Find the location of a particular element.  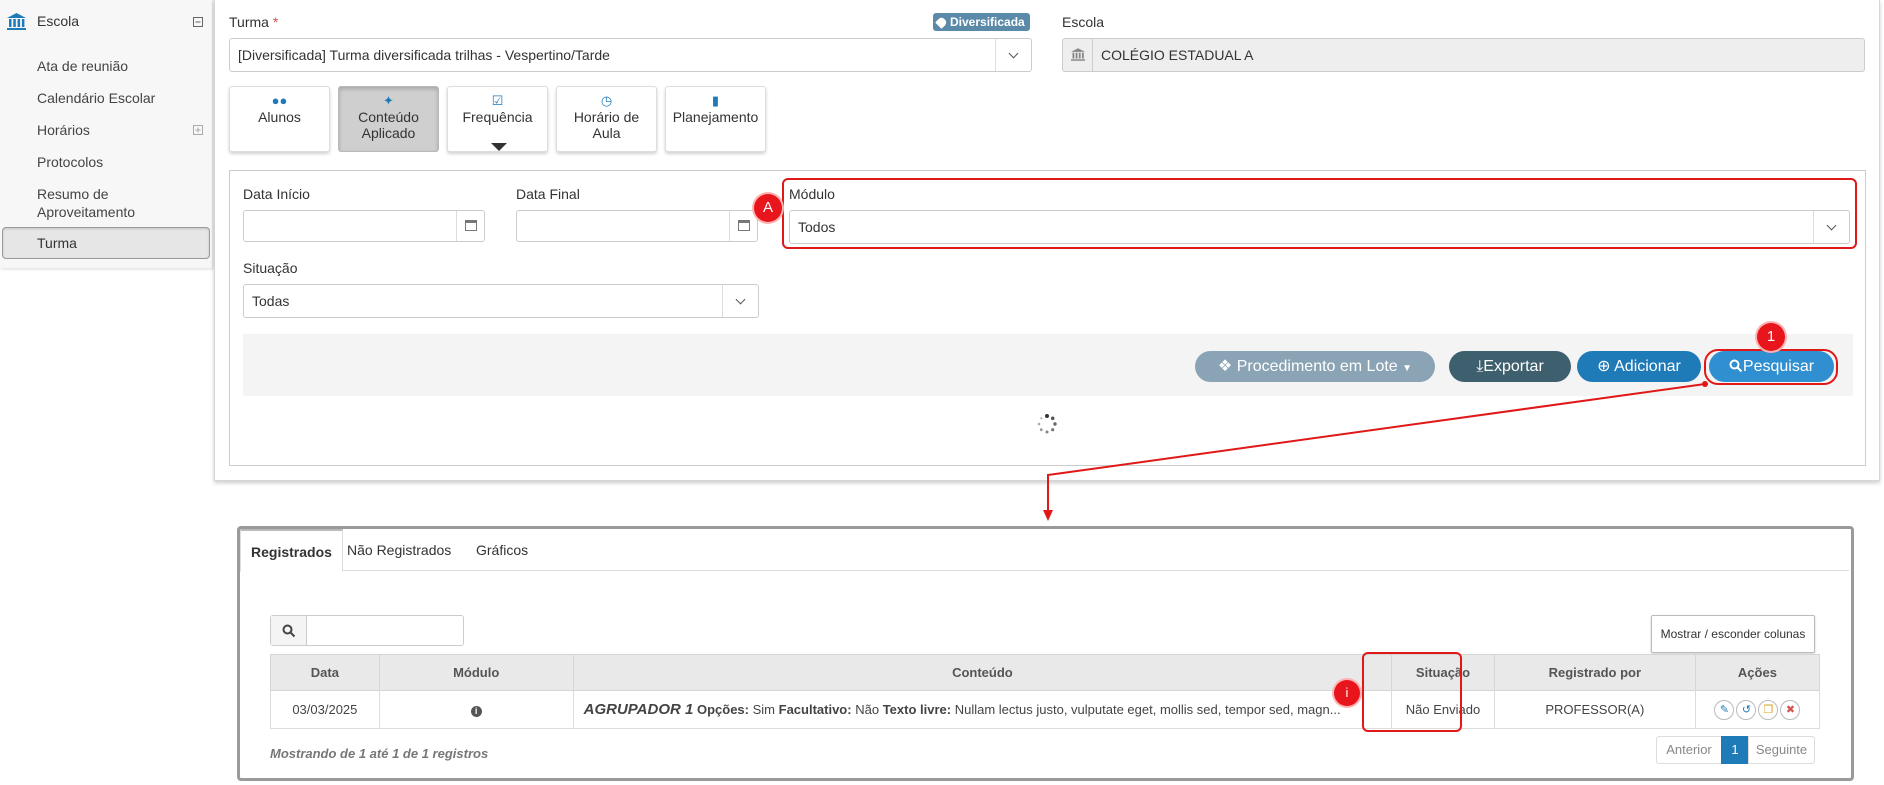

search-icon-box is located at coordinates (289, 630).